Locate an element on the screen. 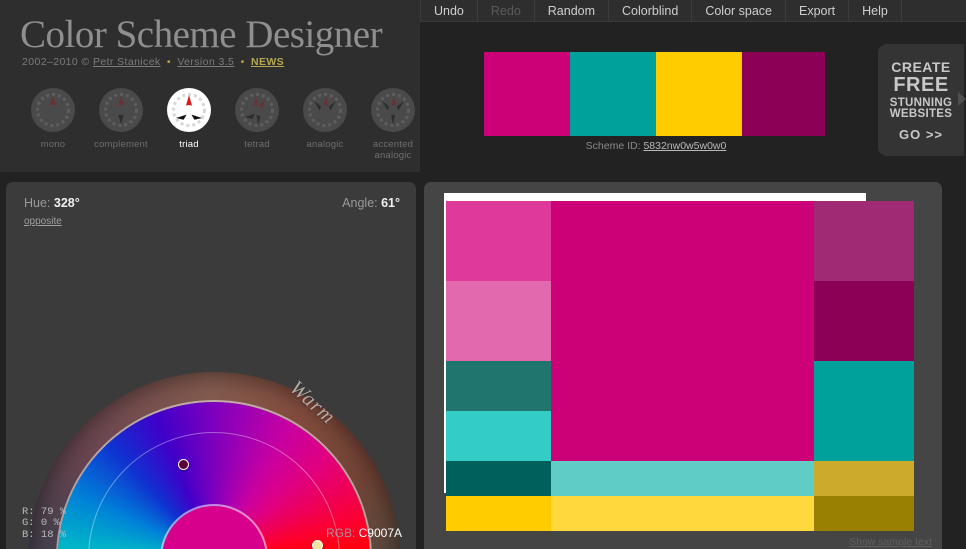  scheme-type-mono: mono is located at coordinates (53, 124).